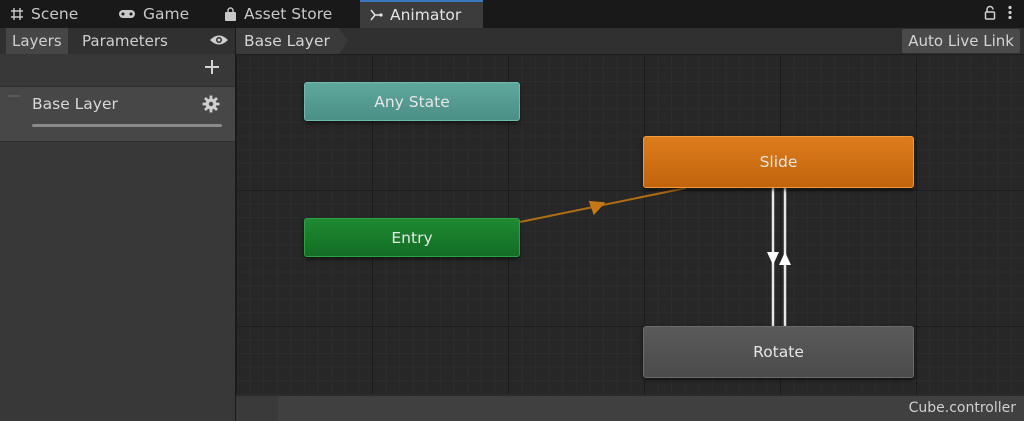 This screenshot has width=1024, height=421. I want to click on layer-item: Base Layer, so click(117, 114).